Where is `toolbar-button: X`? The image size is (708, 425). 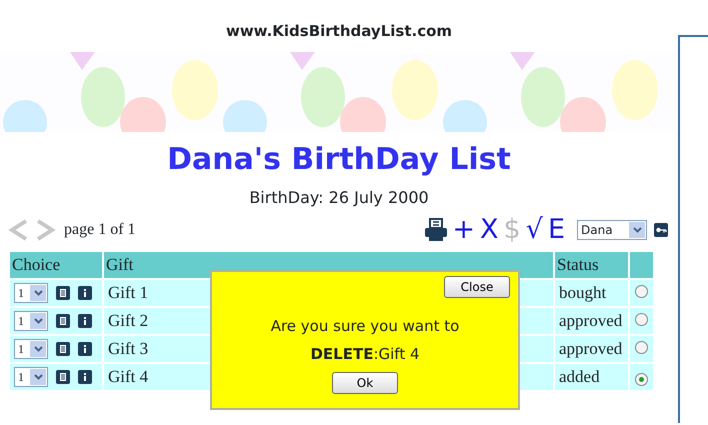 toolbar-button: X is located at coordinates (489, 230).